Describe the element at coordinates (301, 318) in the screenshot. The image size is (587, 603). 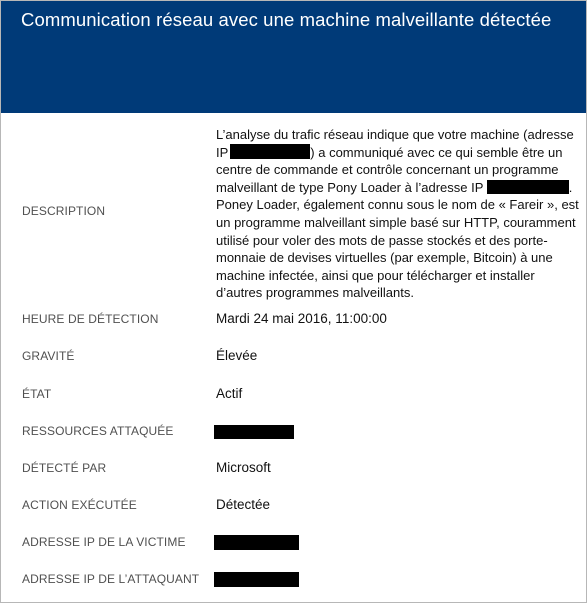
I see `detection-time-value: Mardi 24 mai 2016, 11:00:00` at that location.